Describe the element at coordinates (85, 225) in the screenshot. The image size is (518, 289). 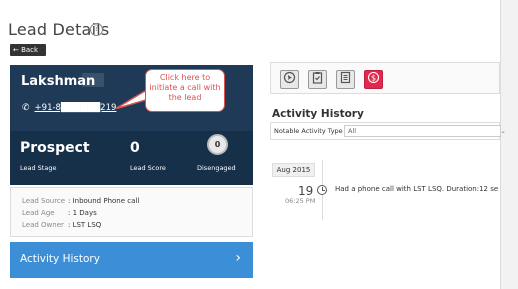
I see `info-value: : LST LSQ` at that location.